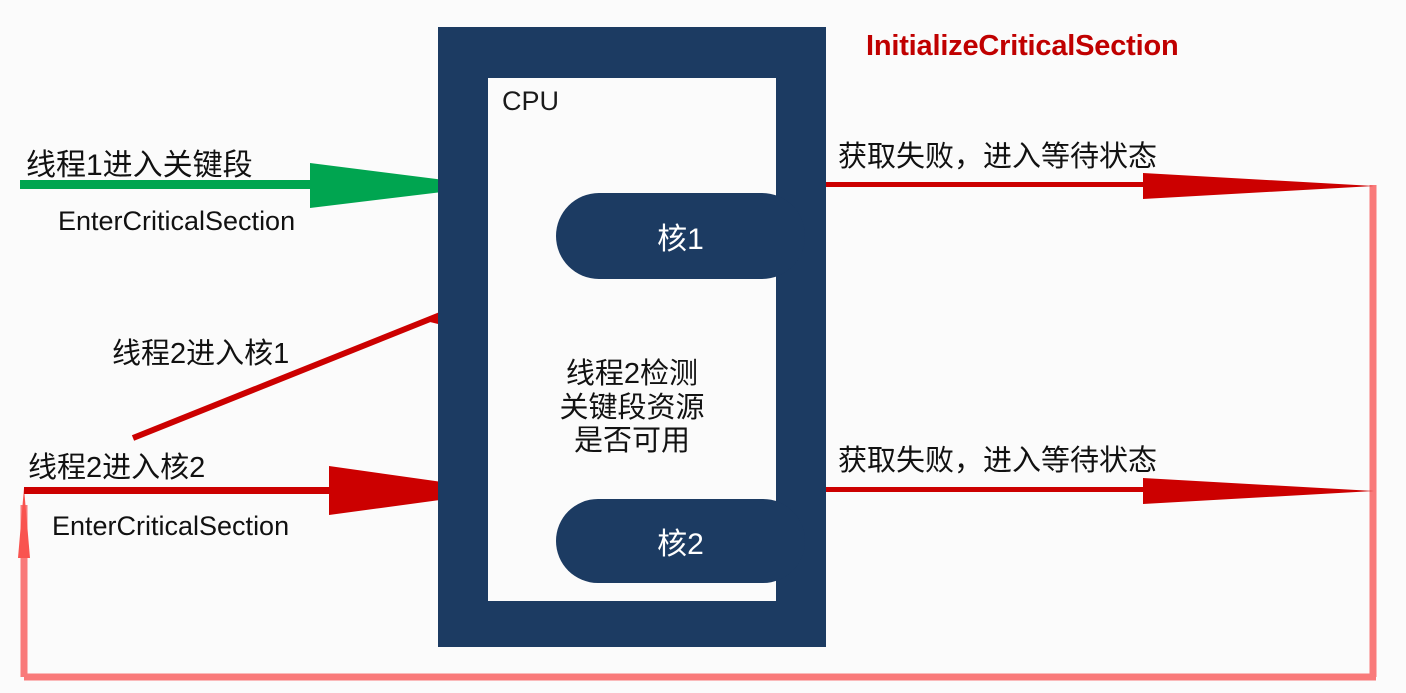  I want to click on thread1-enter-label: 线程1进入关键段, so click(139, 165).